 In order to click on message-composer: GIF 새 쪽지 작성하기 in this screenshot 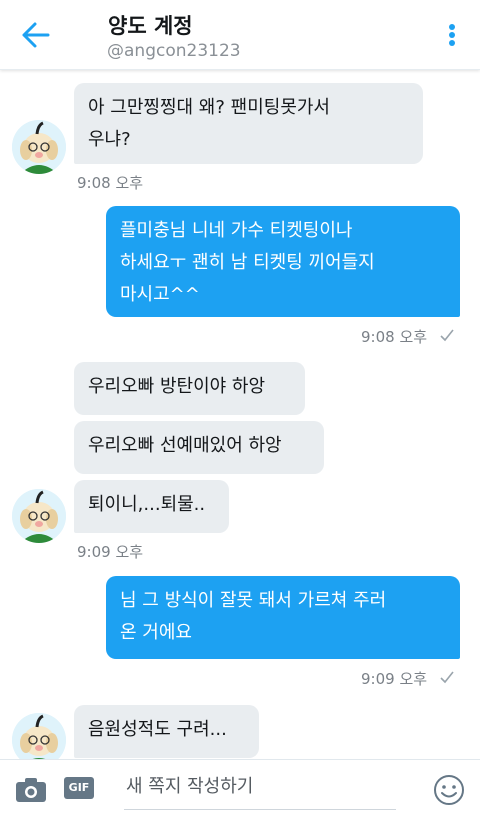, I will do `click(240, 789)`.